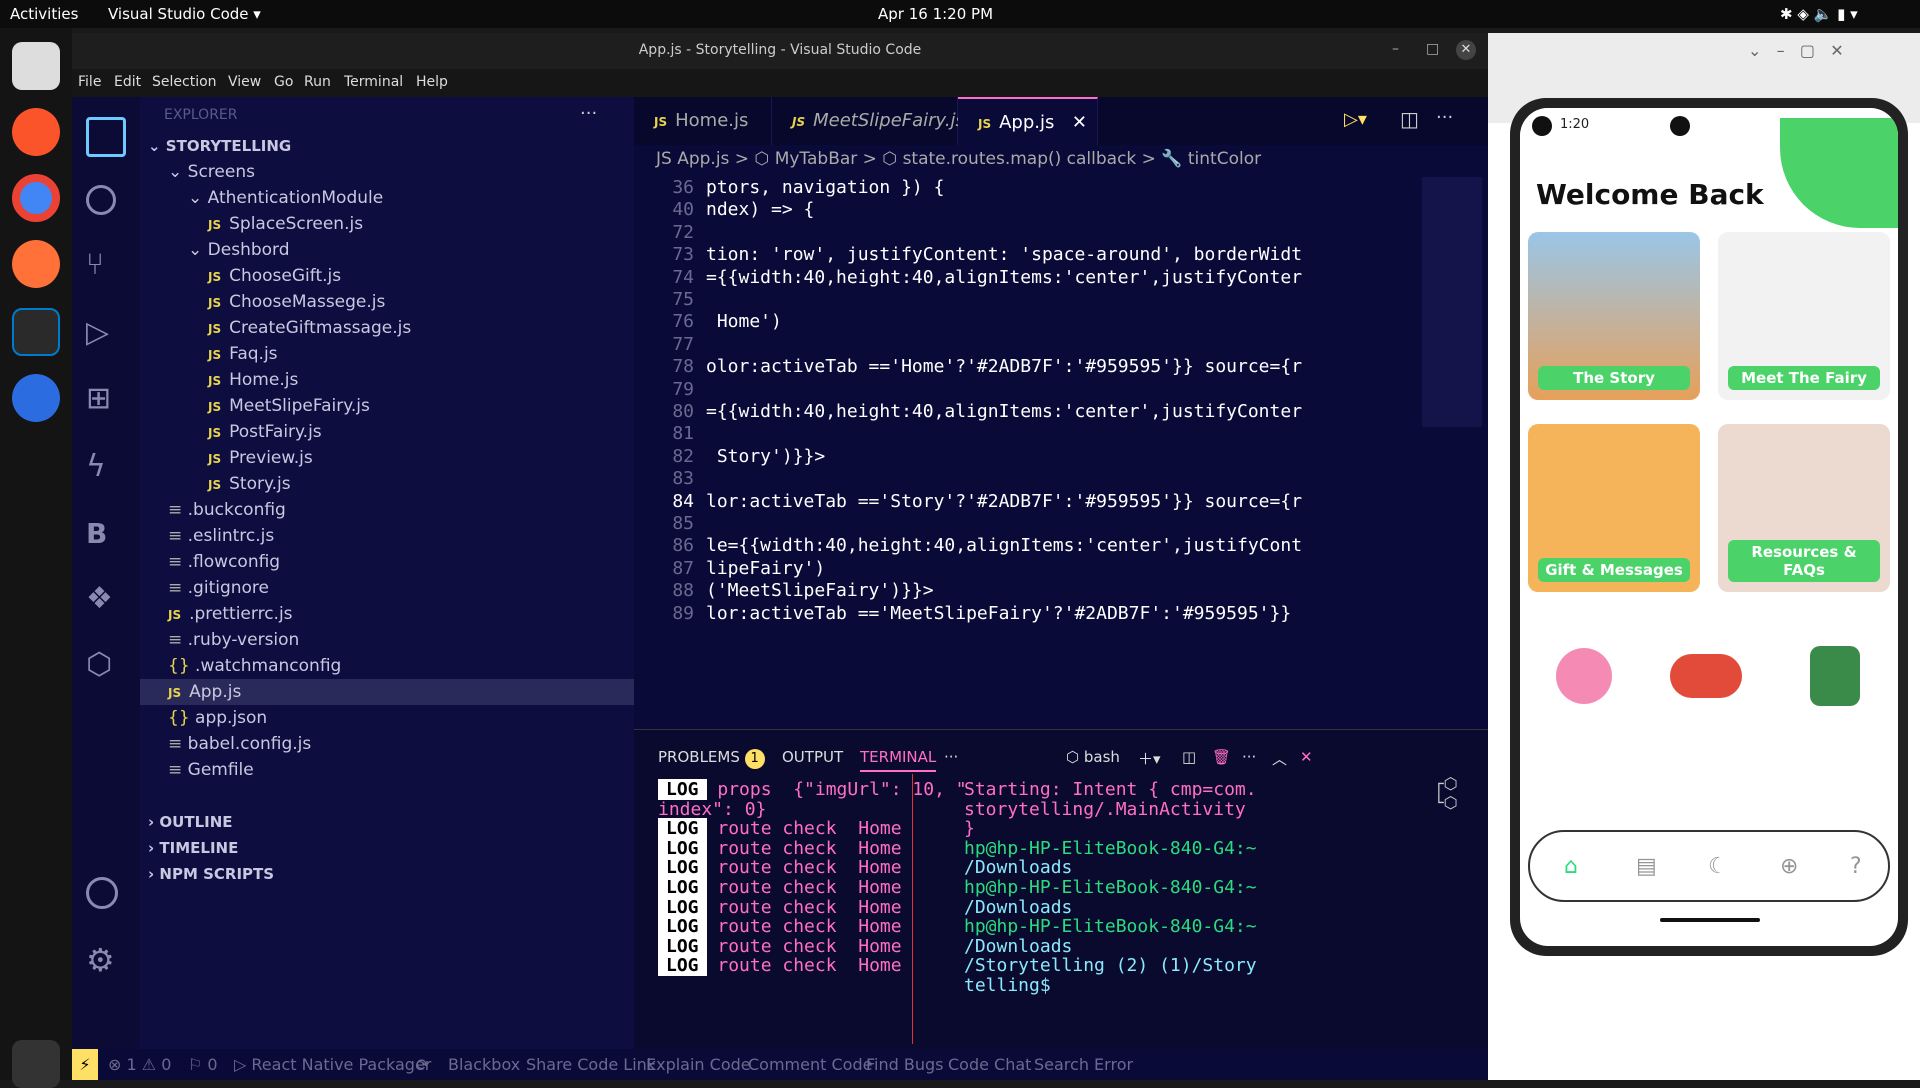 This screenshot has width=1920, height=1088. I want to click on gift-tab-icon: ⊕, so click(1789, 866).